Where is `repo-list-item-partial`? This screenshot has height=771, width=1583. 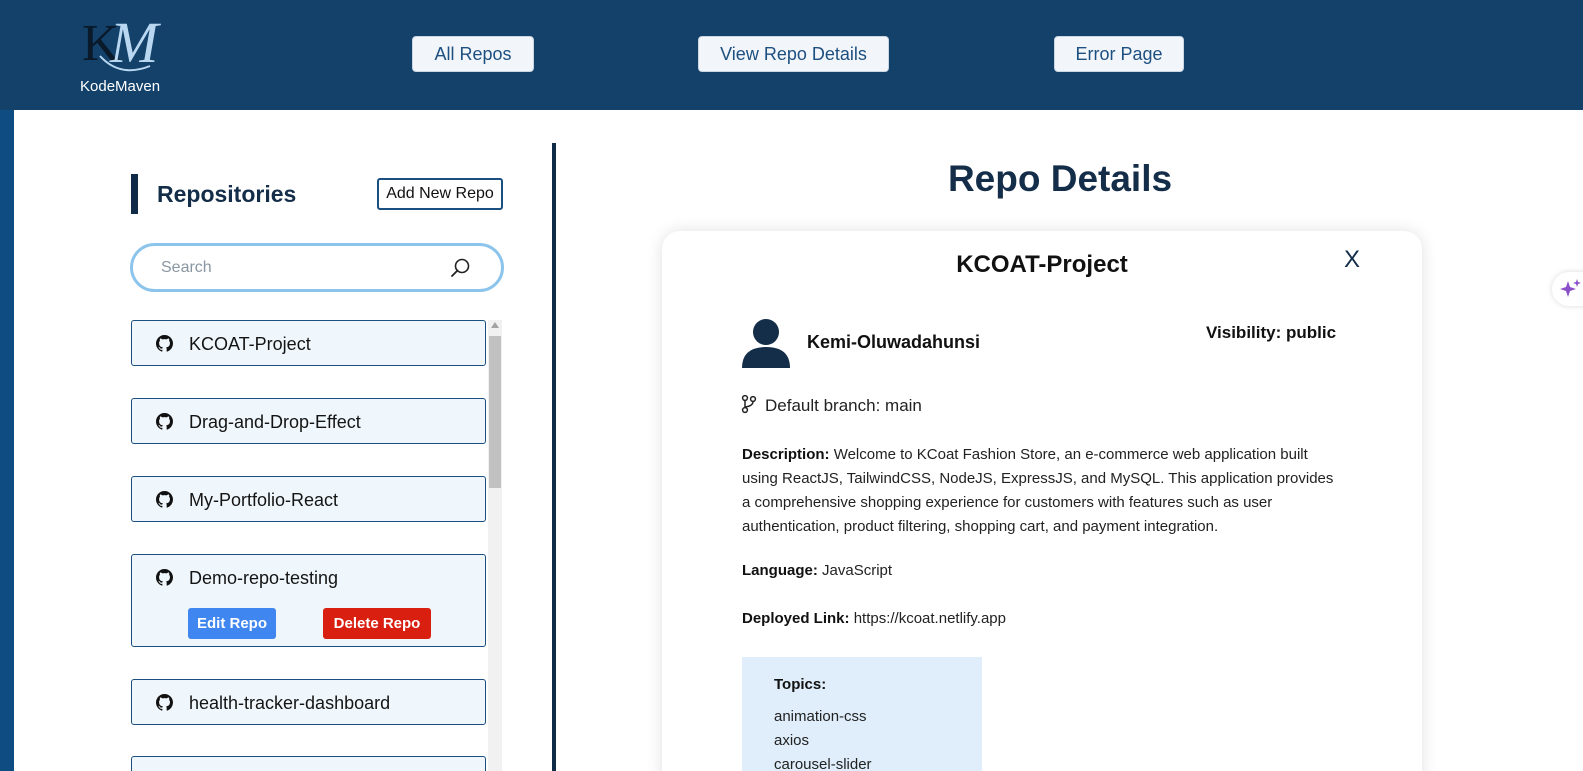 repo-list-item-partial is located at coordinates (308, 763).